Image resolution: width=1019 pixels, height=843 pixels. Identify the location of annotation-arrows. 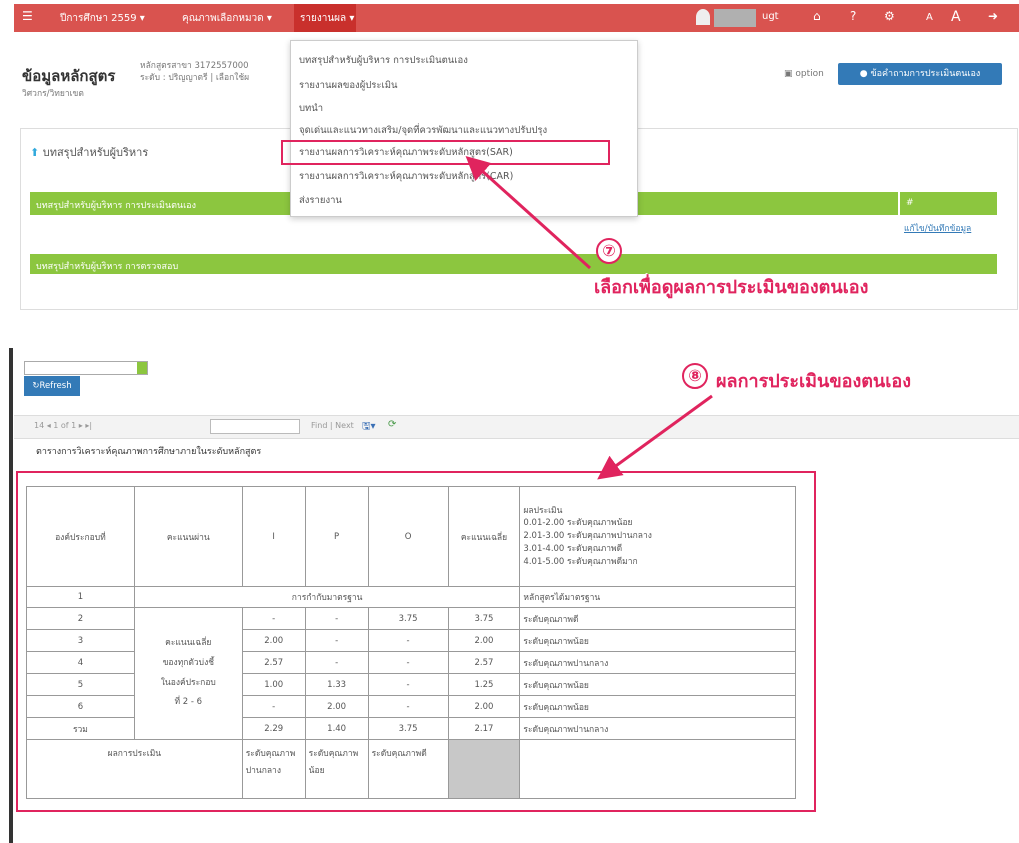
(589, 317).